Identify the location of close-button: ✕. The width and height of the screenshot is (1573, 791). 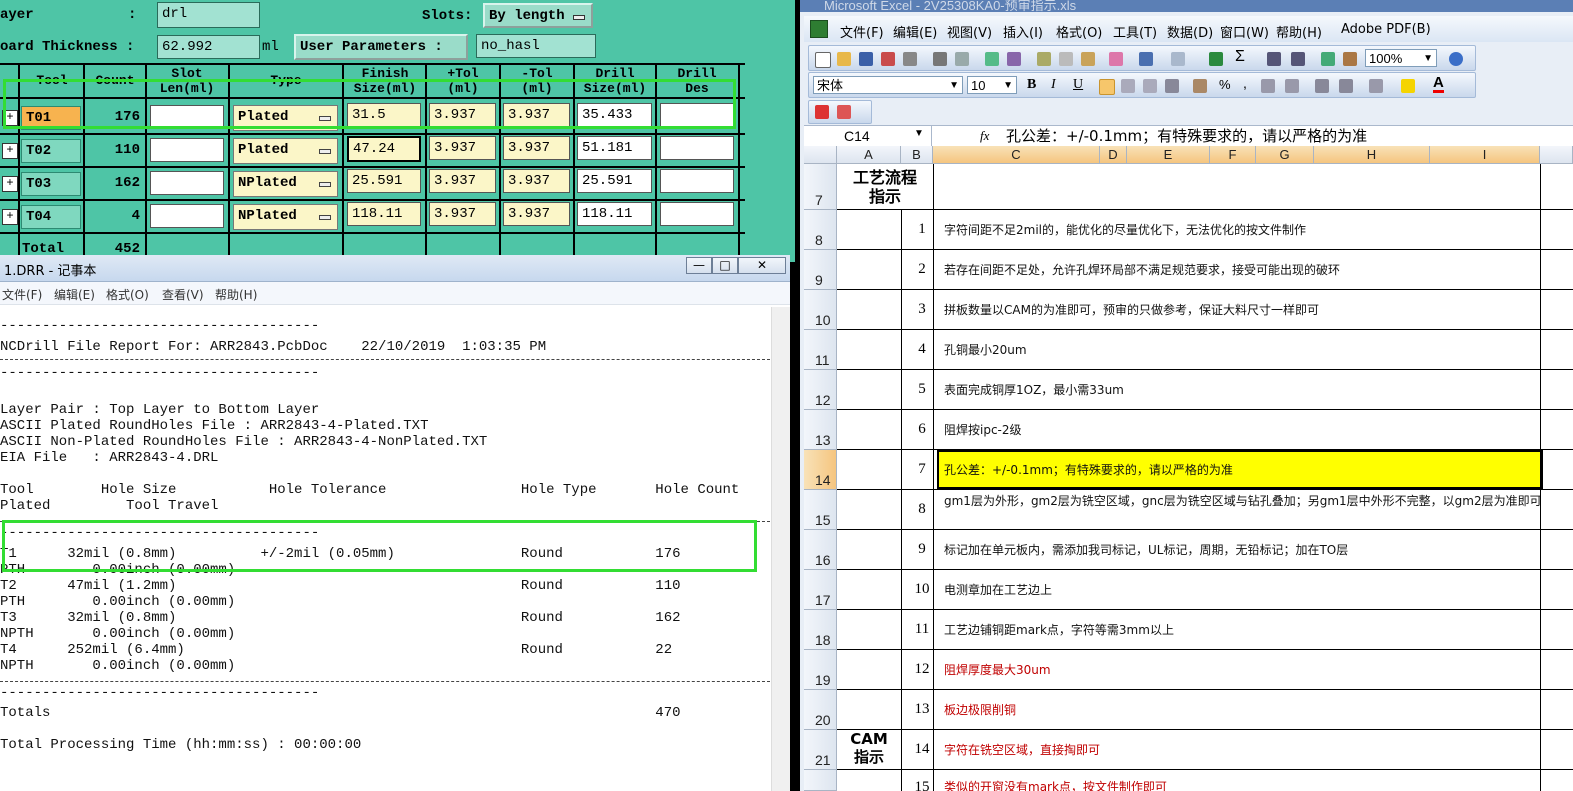
(762, 265).